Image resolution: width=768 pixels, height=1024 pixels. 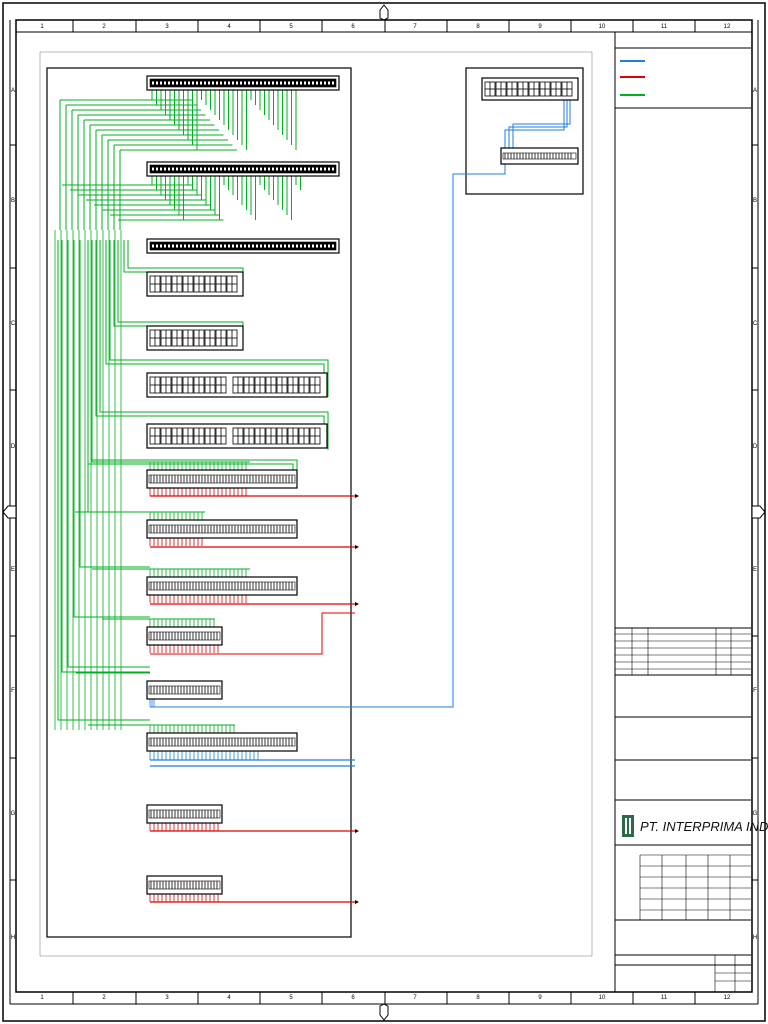 I want to click on green-cable, so click(x=215, y=316).